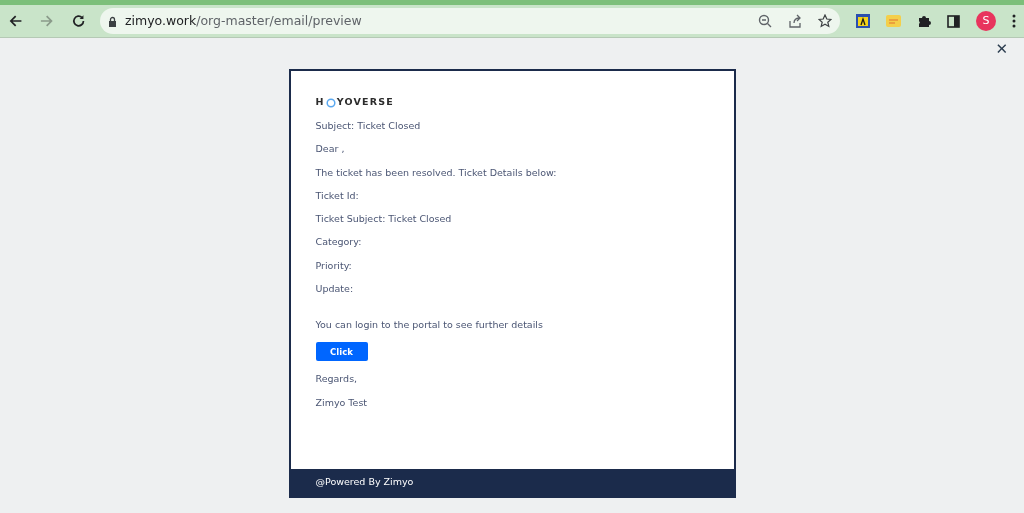  What do you see at coordinates (825, 21) in the screenshot?
I see `star-icon` at bounding box center [825, 21].